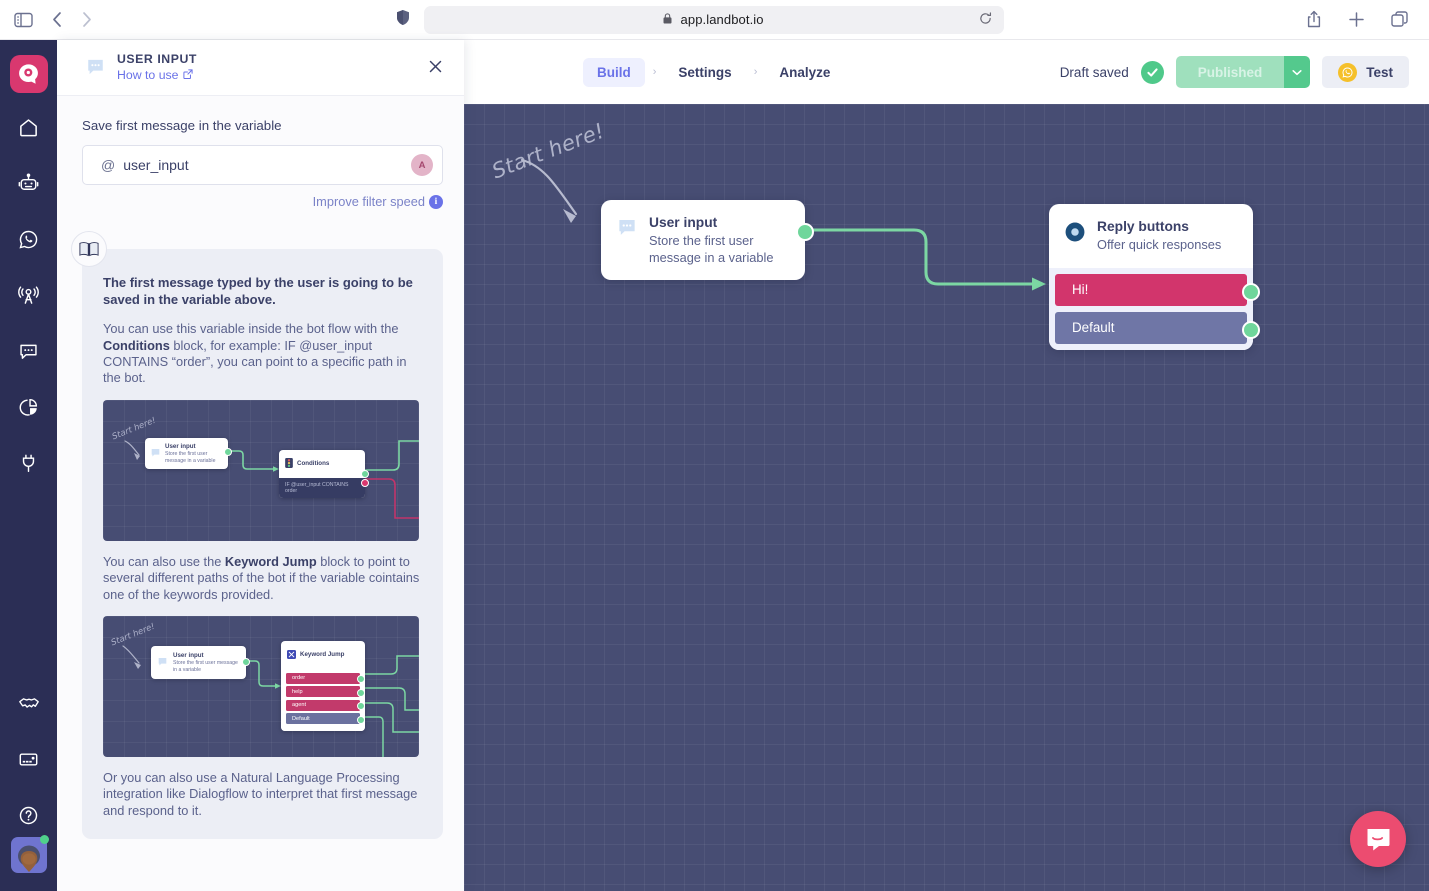 Image resolution: width=1429 pixels, height=891 pixels. Describe the element at coordinates (322, 487) in the screenshot. I see `mini-node-expression: IF @user_input CONTAINS order` at that location.